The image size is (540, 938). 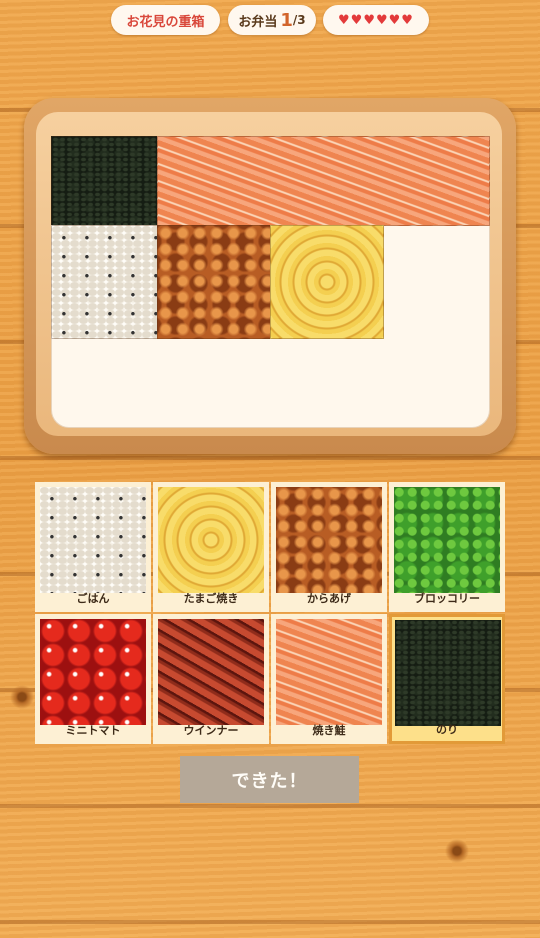 I want to click on food-item-rice: ごはん, so click(x=93, y=547).